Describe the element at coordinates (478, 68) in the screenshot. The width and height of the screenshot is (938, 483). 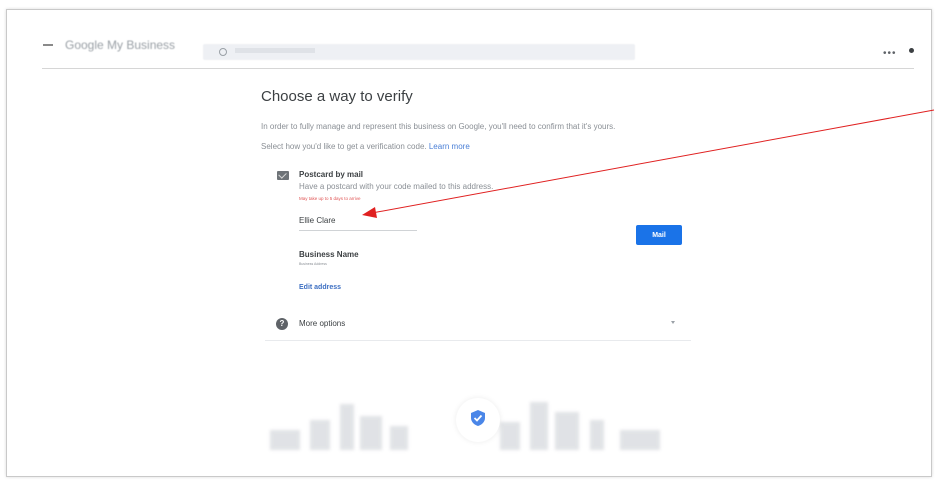
I see `header-divider` at that location.